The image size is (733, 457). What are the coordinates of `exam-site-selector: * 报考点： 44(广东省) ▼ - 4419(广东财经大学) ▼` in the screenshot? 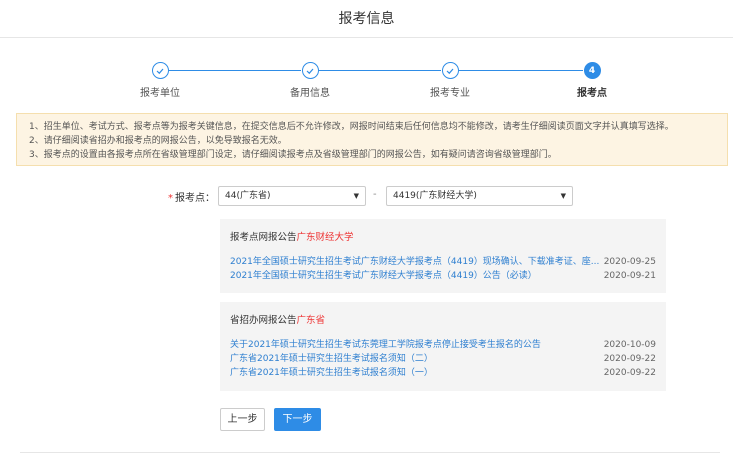 It's located at (366, 196).